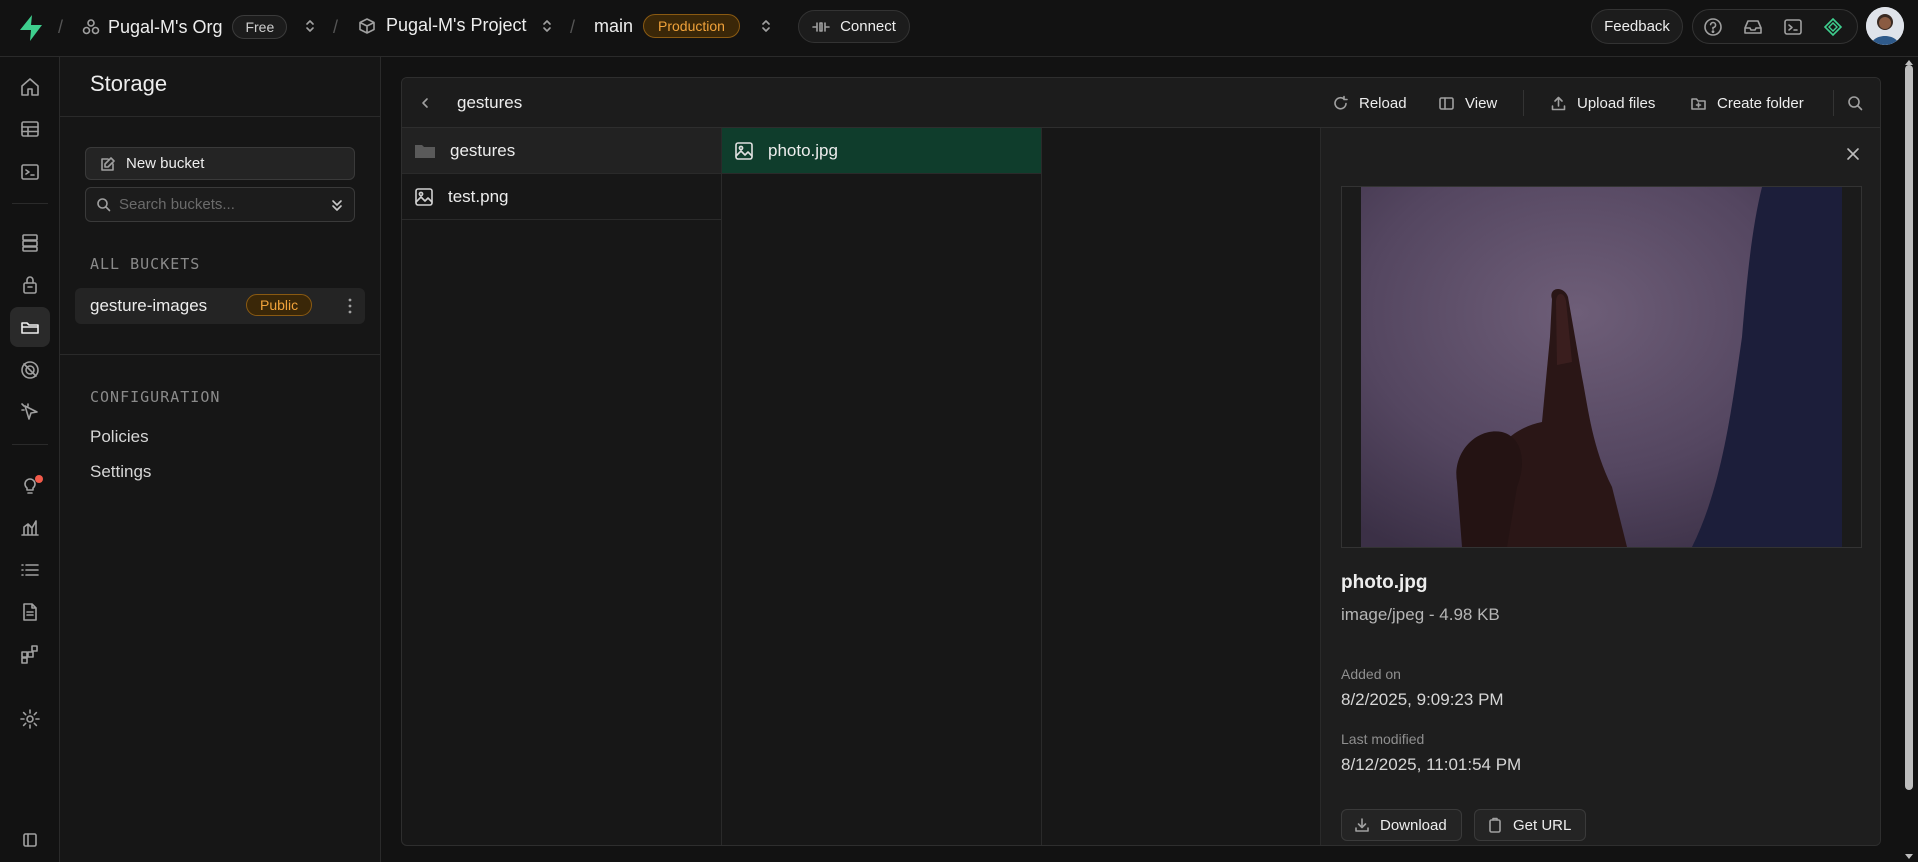 The image size is (1918, 862). What do you see at coordinates (1420, 614) in the screenshot?
I see `preview-file-meta: image/jpeg - 4.98 KB` at bounding box center [1420, 614].